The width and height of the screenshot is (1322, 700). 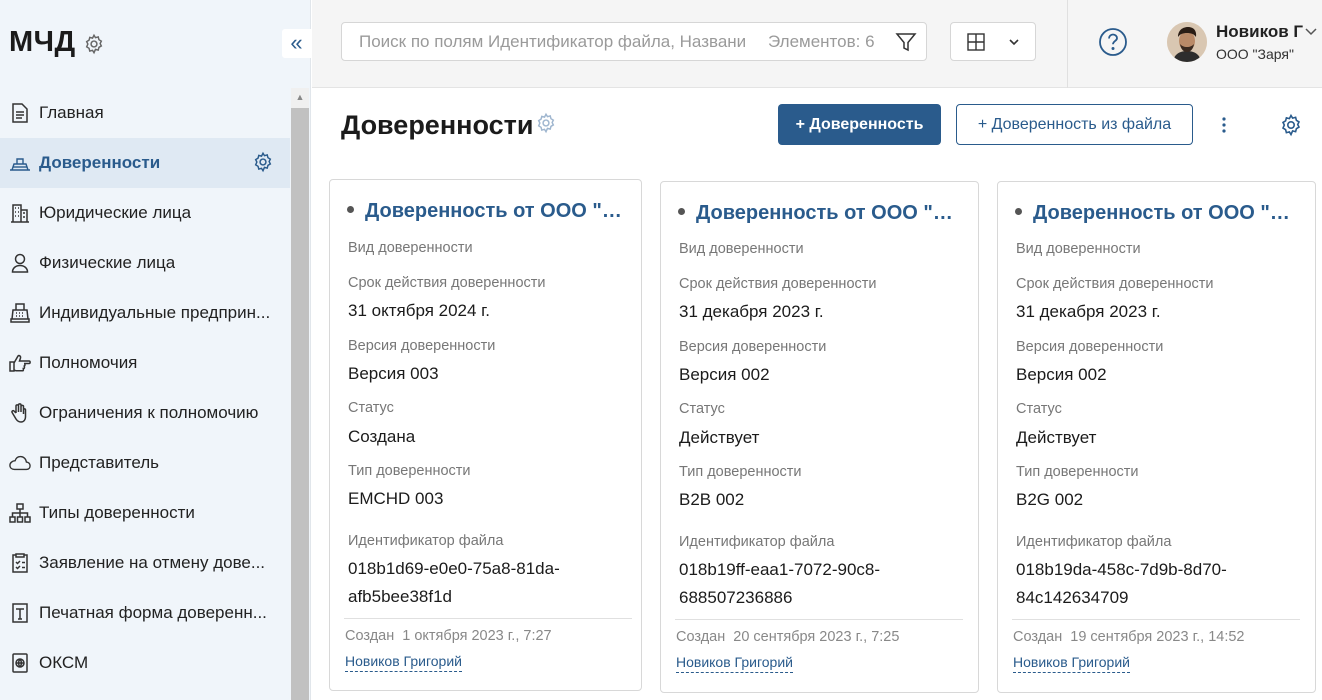 I want to click on sidebar-item-poa: Доверенности, so click(x=145, y=163).